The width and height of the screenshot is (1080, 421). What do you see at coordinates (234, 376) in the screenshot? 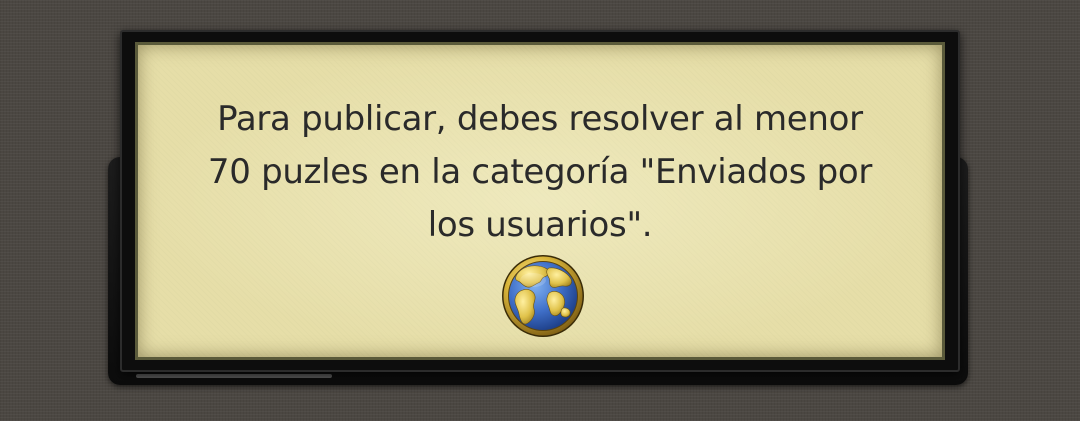
I see `background-panel-strip` at bounding box center [234, 376].